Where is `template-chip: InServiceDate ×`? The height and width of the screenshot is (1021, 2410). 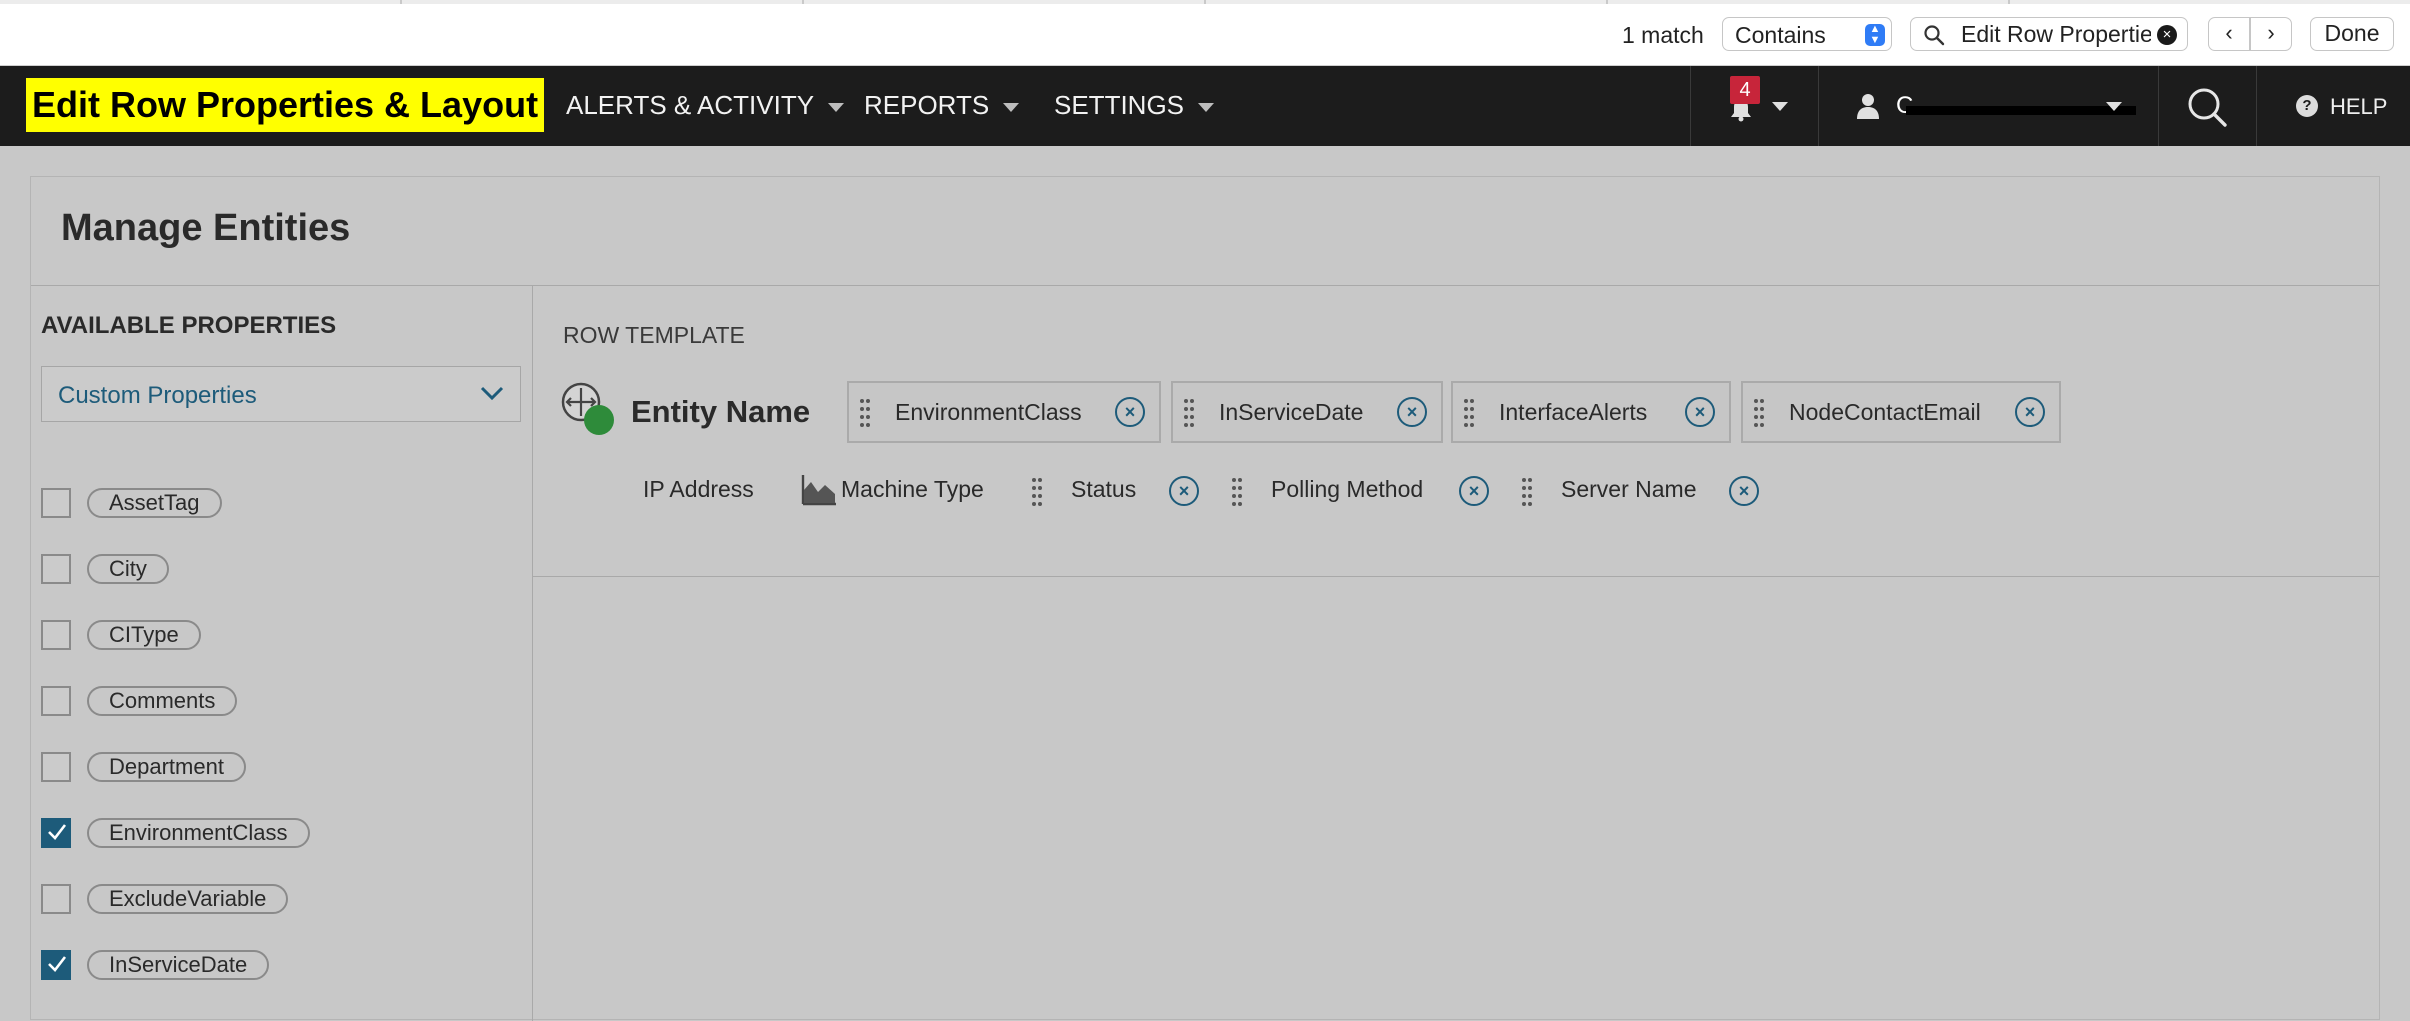 template-chip: InServiceDate × is located at coordinates (1307, 412).